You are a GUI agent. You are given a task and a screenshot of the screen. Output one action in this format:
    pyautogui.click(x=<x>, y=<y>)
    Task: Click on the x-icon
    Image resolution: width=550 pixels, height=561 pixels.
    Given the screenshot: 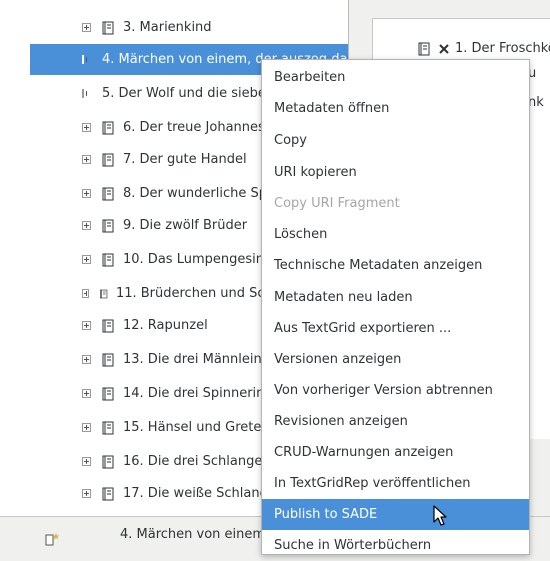 What is the action you would take?
    pyautogui.click(x=444, y=48)
    